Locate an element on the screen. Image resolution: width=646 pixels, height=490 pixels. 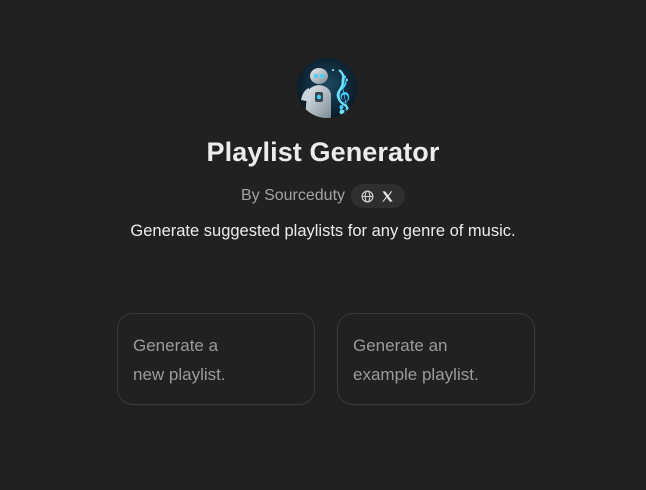
byline-row: By Sourceduty is located at coordinates (323, 196).